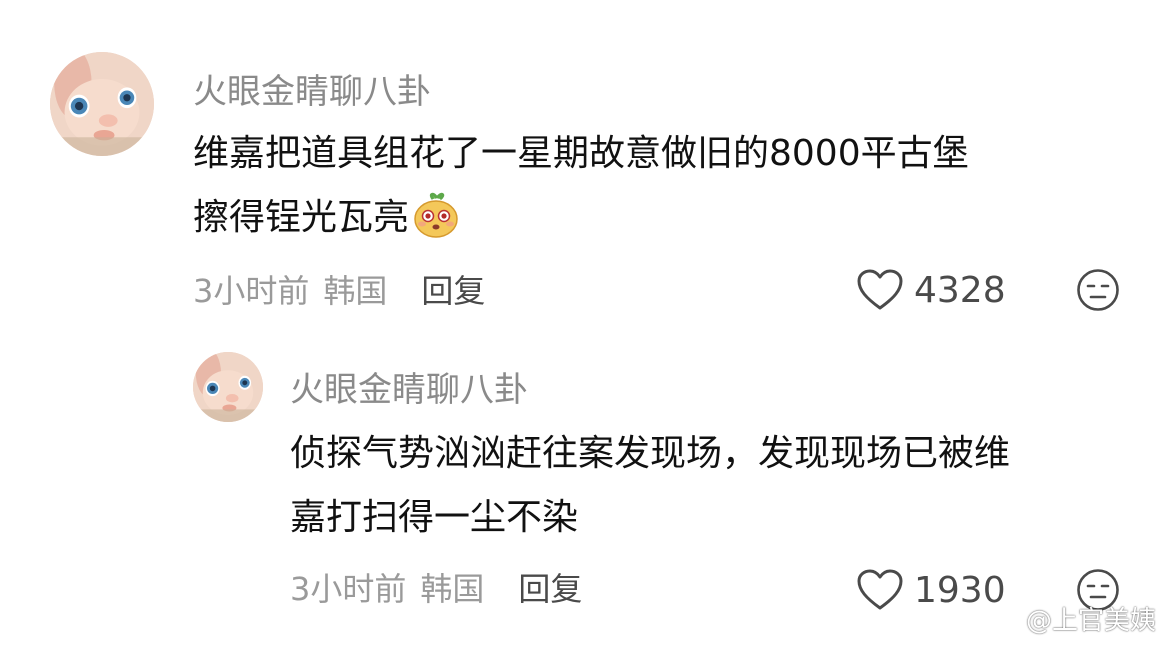  I want to click on comment-text: 维嘉把道具组花了一星期故意做旧的8000平古堡 擦得锃光瓦亮, so click(581, 186).